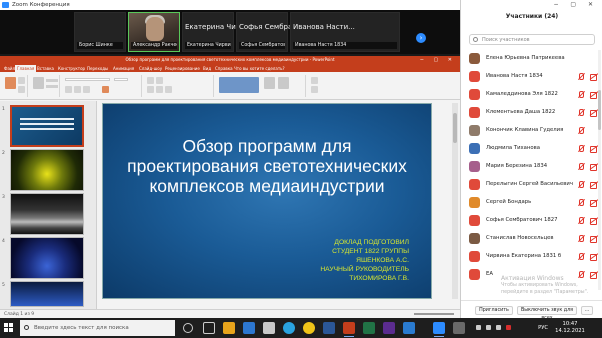 This screenshot has width=602, height=338. I want to click on avatar, so click(474, 238).